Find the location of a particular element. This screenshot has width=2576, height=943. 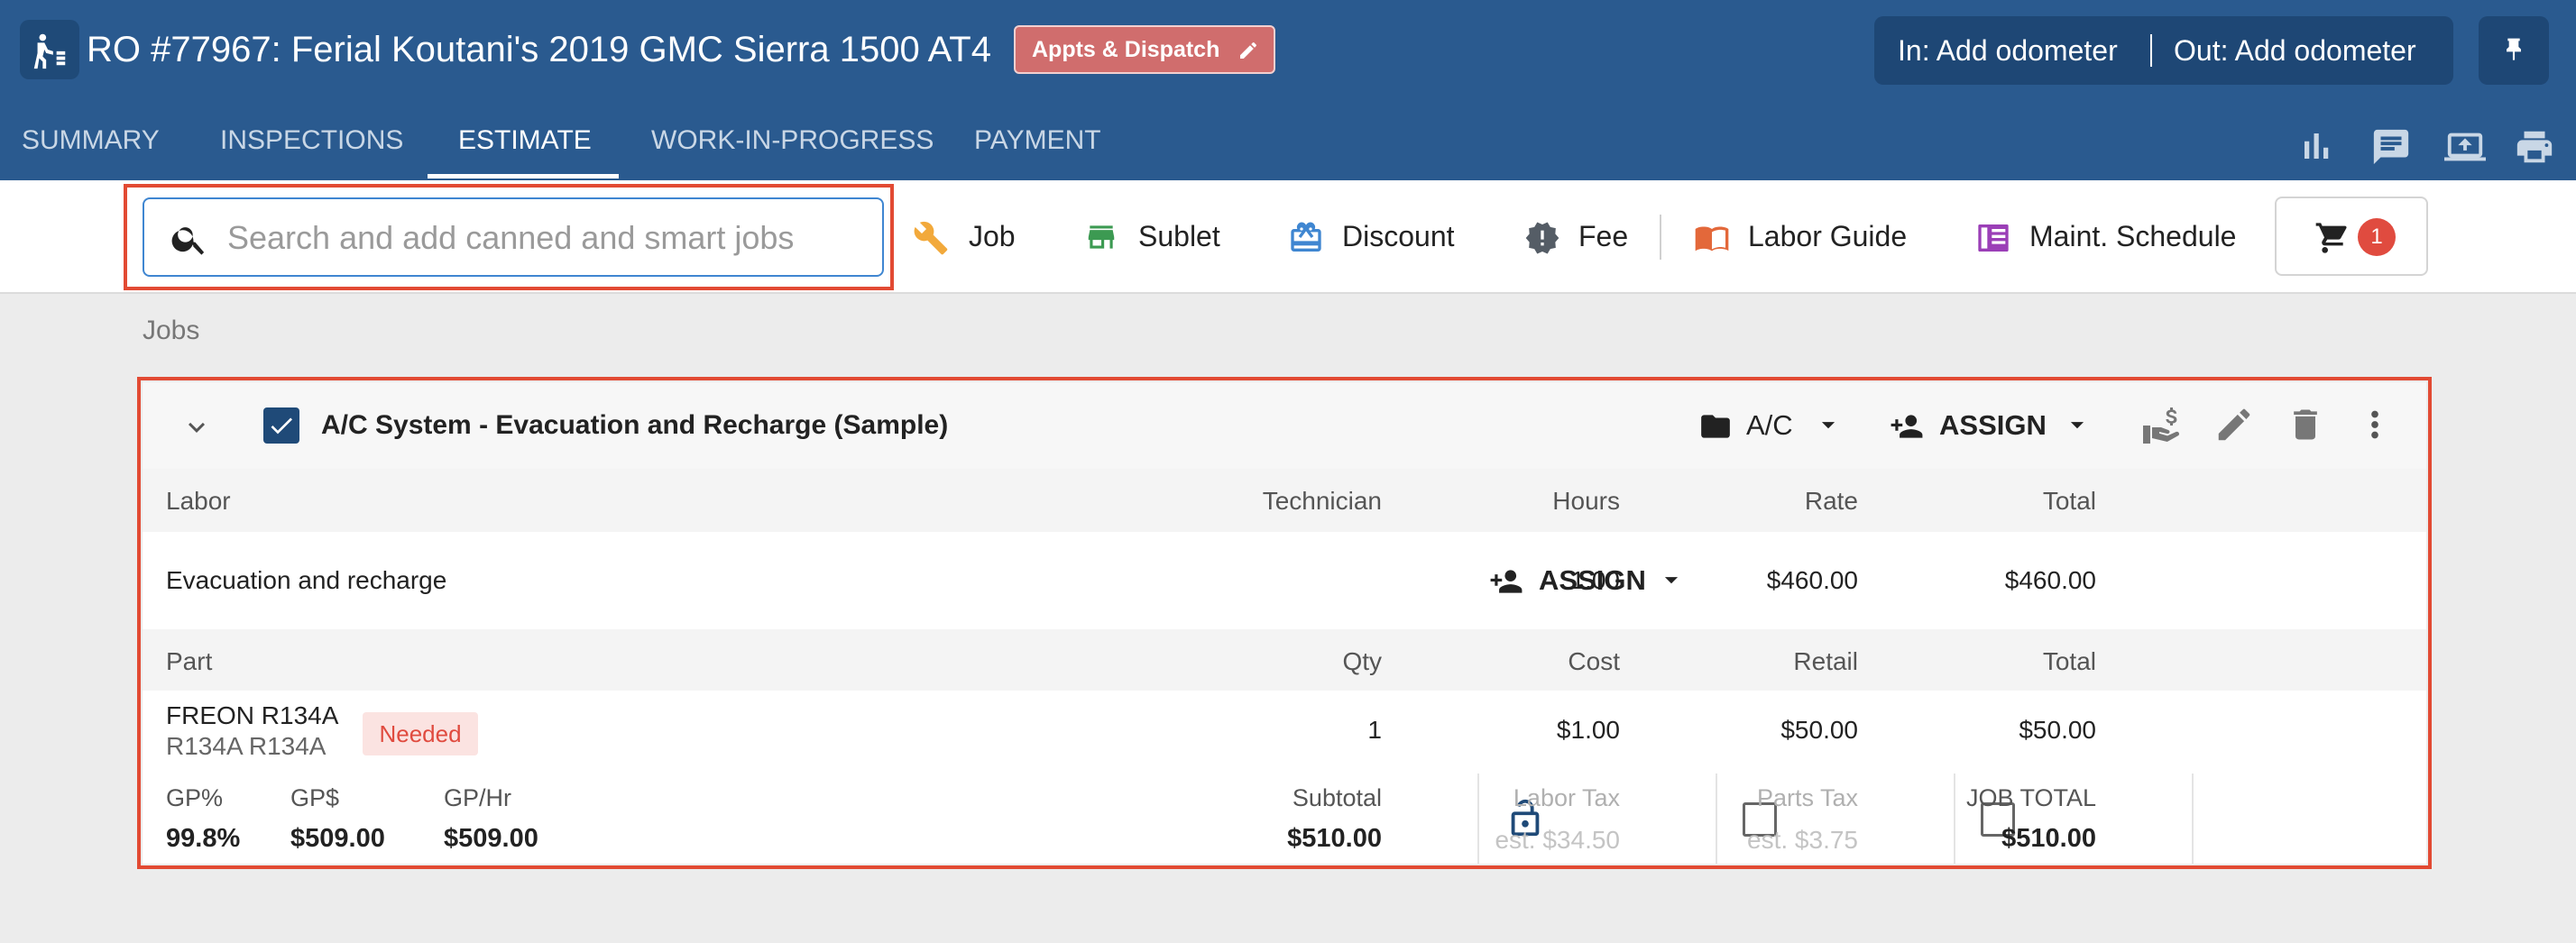

add-discount-button: Discount is located at coordinates (1378, 236).